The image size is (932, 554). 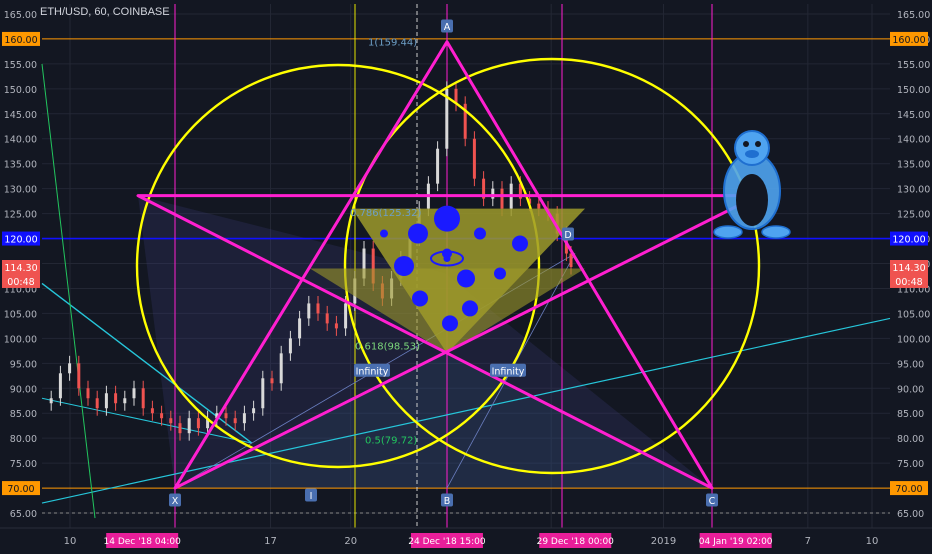 What do you see at coordinates (20, 15) in the screenshot?
I see `y-tick-label-left: 165.00` at bounding box center [20, 15].